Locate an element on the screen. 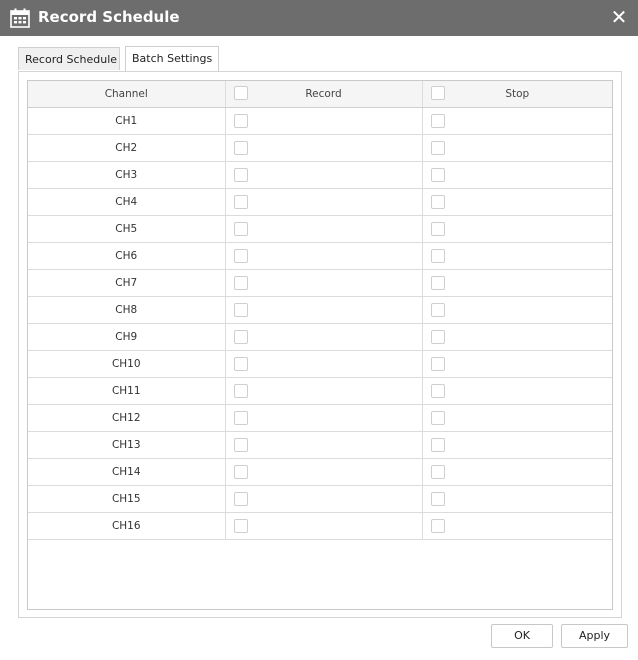  tab-record-schedule: Record Schedule is located at coordinates (69, 58).